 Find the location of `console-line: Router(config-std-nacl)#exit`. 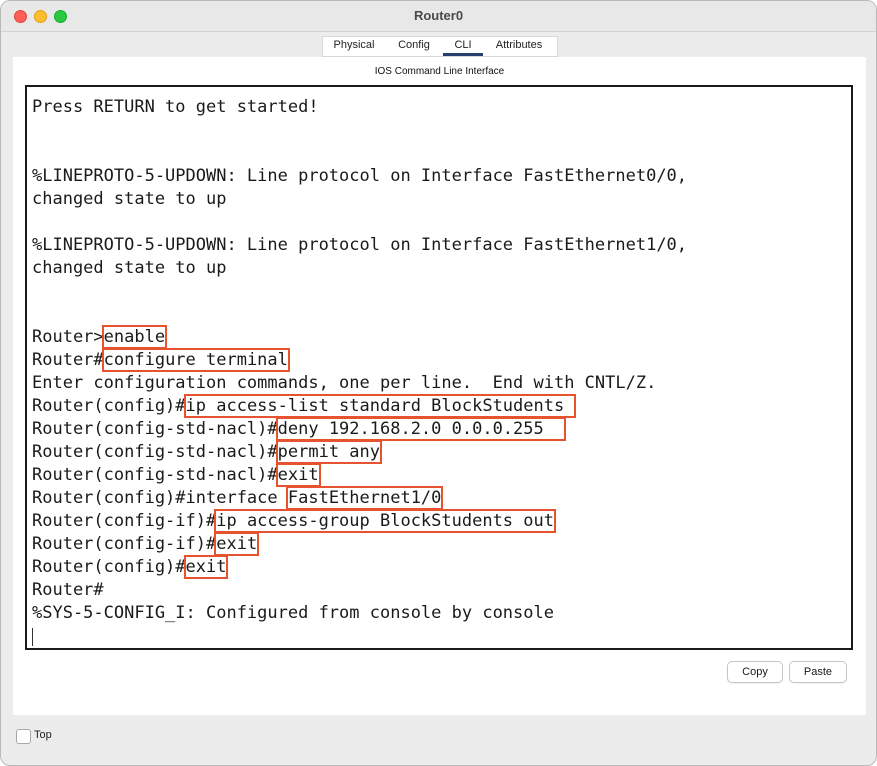

console-line: Router(config-std-nacl)#exit is located at coordinates (176, 475).